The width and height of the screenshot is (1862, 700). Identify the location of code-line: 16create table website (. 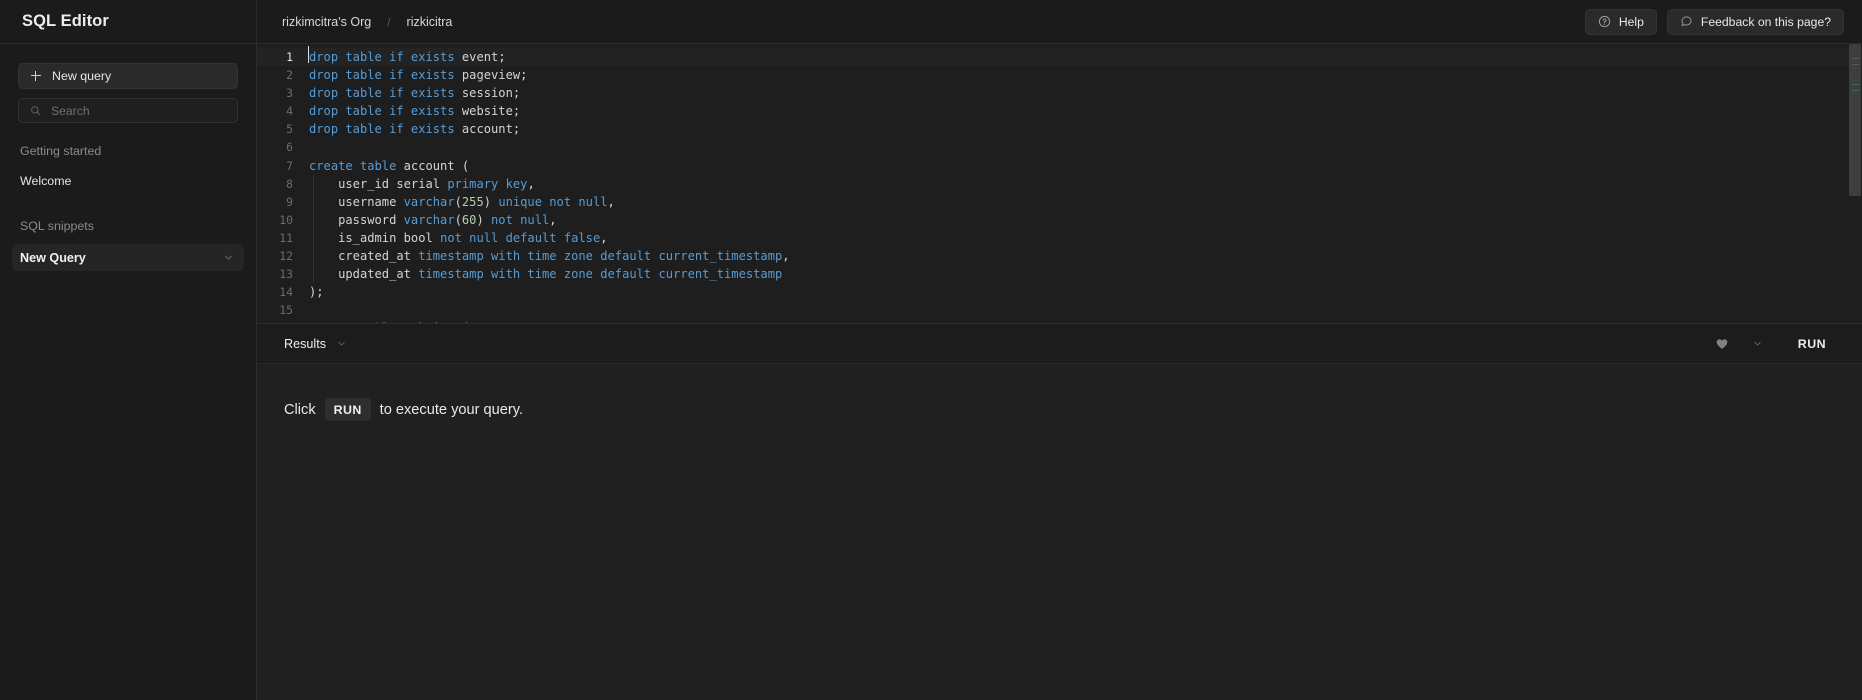
(1059, 321).